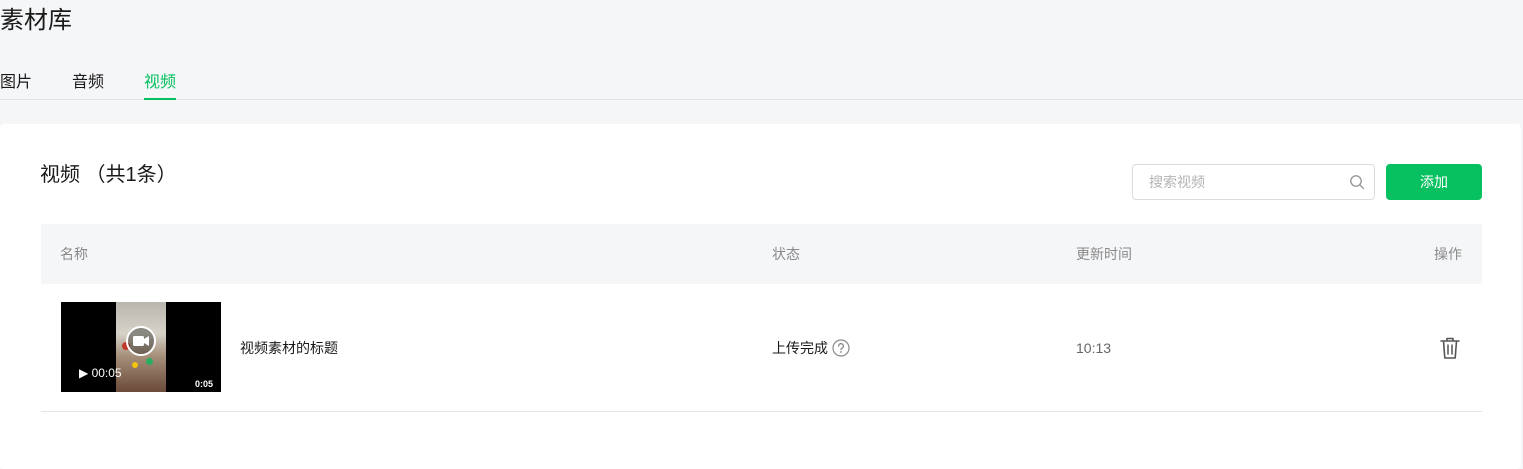  Describe the element at coordinates (1434, 182) in the screenshot. I see `add-button: 添加` at that location.